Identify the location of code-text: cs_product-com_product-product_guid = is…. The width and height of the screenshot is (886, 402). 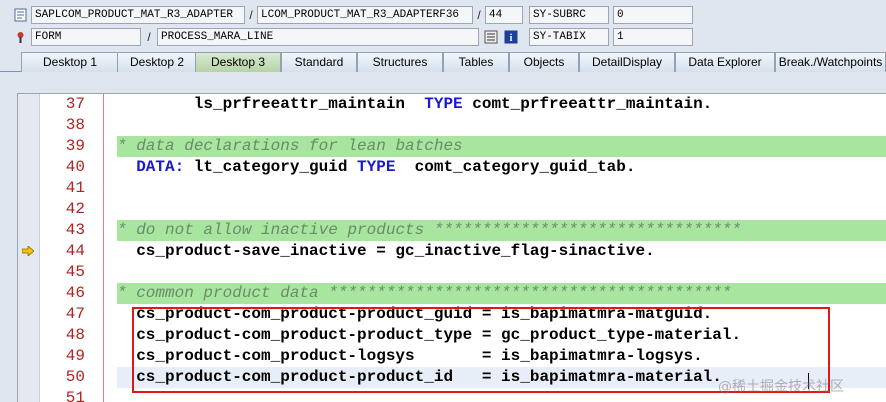
(424, 314).